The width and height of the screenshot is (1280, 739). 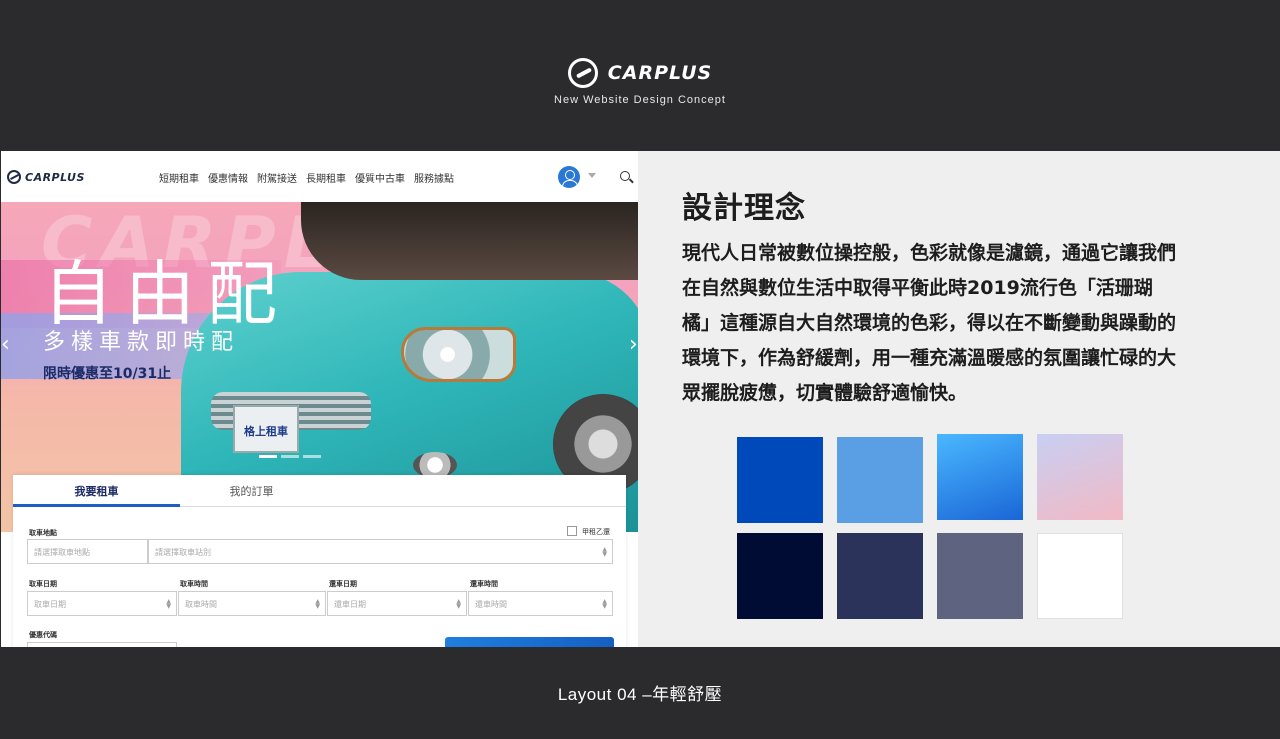 I want to click on return-time-label: 還車時間, so click(x=484, y=584).